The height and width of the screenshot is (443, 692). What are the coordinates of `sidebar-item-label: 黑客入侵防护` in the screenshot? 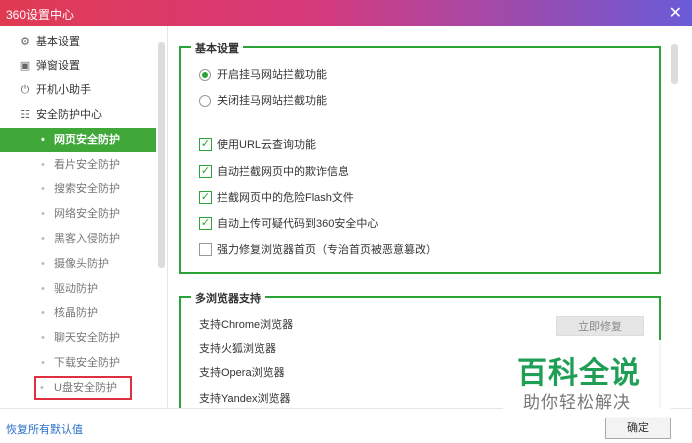 It's located at (87, 239).